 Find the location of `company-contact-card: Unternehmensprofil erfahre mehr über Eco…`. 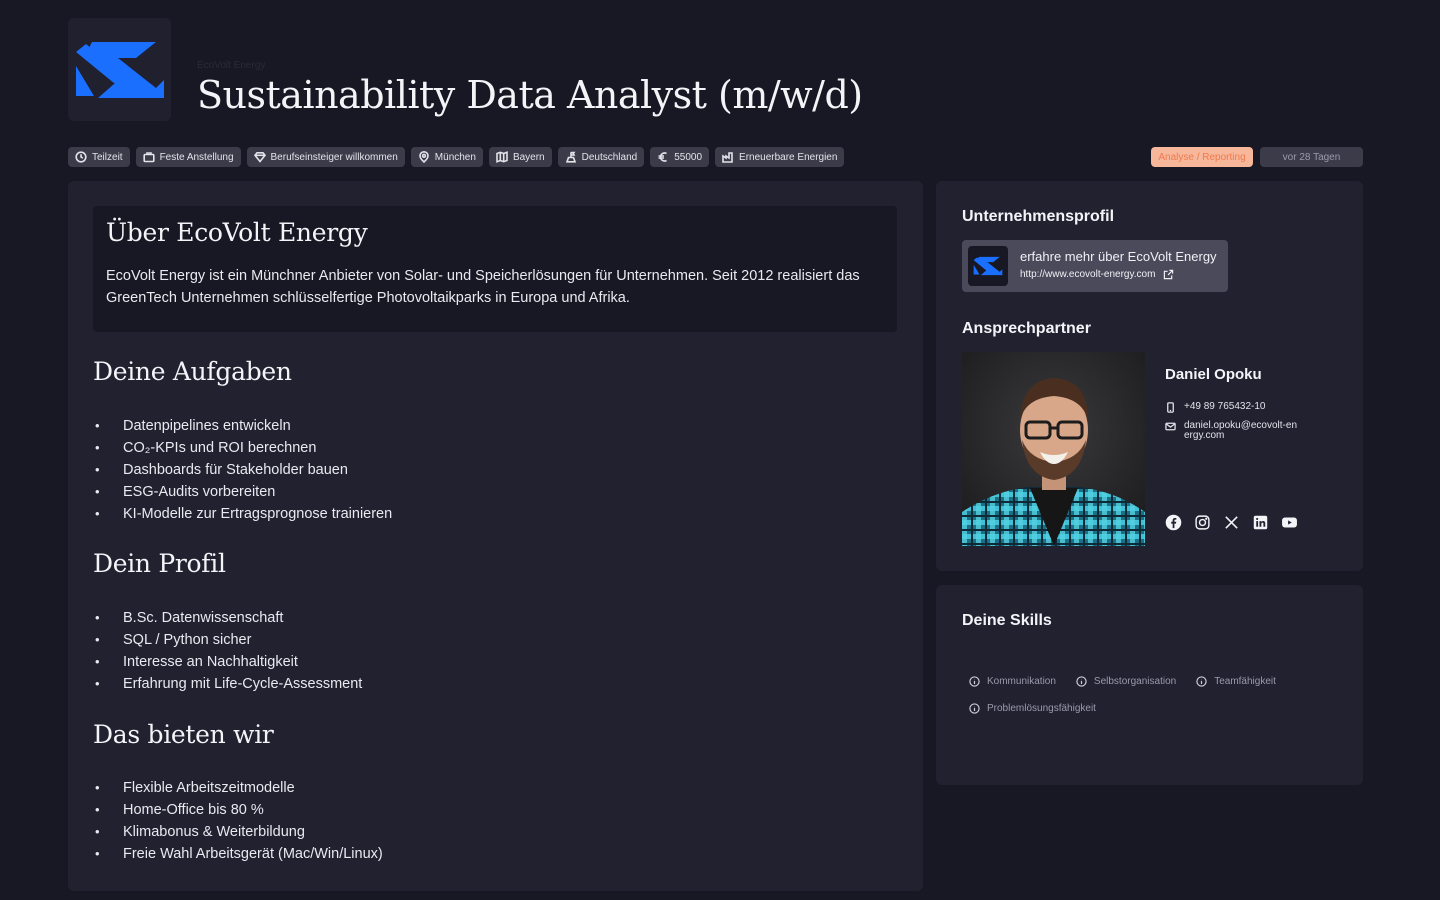

company-contact-card: Unternehmensprofil erfahre mehr über Eco… is located at coordinates (1149, 376).